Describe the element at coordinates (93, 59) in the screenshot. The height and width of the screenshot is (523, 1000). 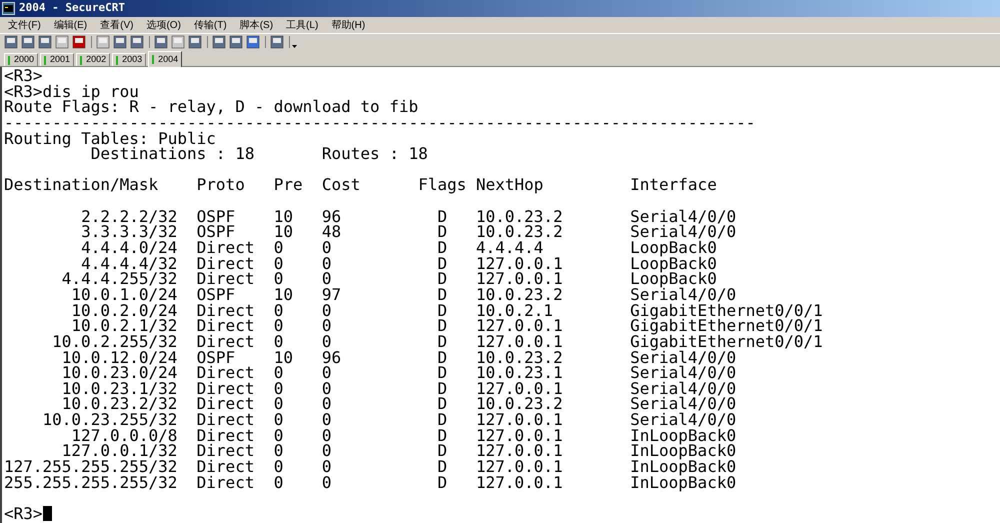
I see `session-tab: 2002` at that location.